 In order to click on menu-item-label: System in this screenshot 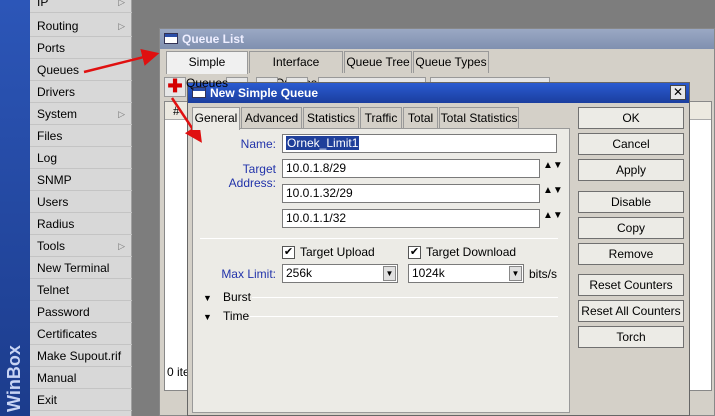, I will do `click(57, 114)`.